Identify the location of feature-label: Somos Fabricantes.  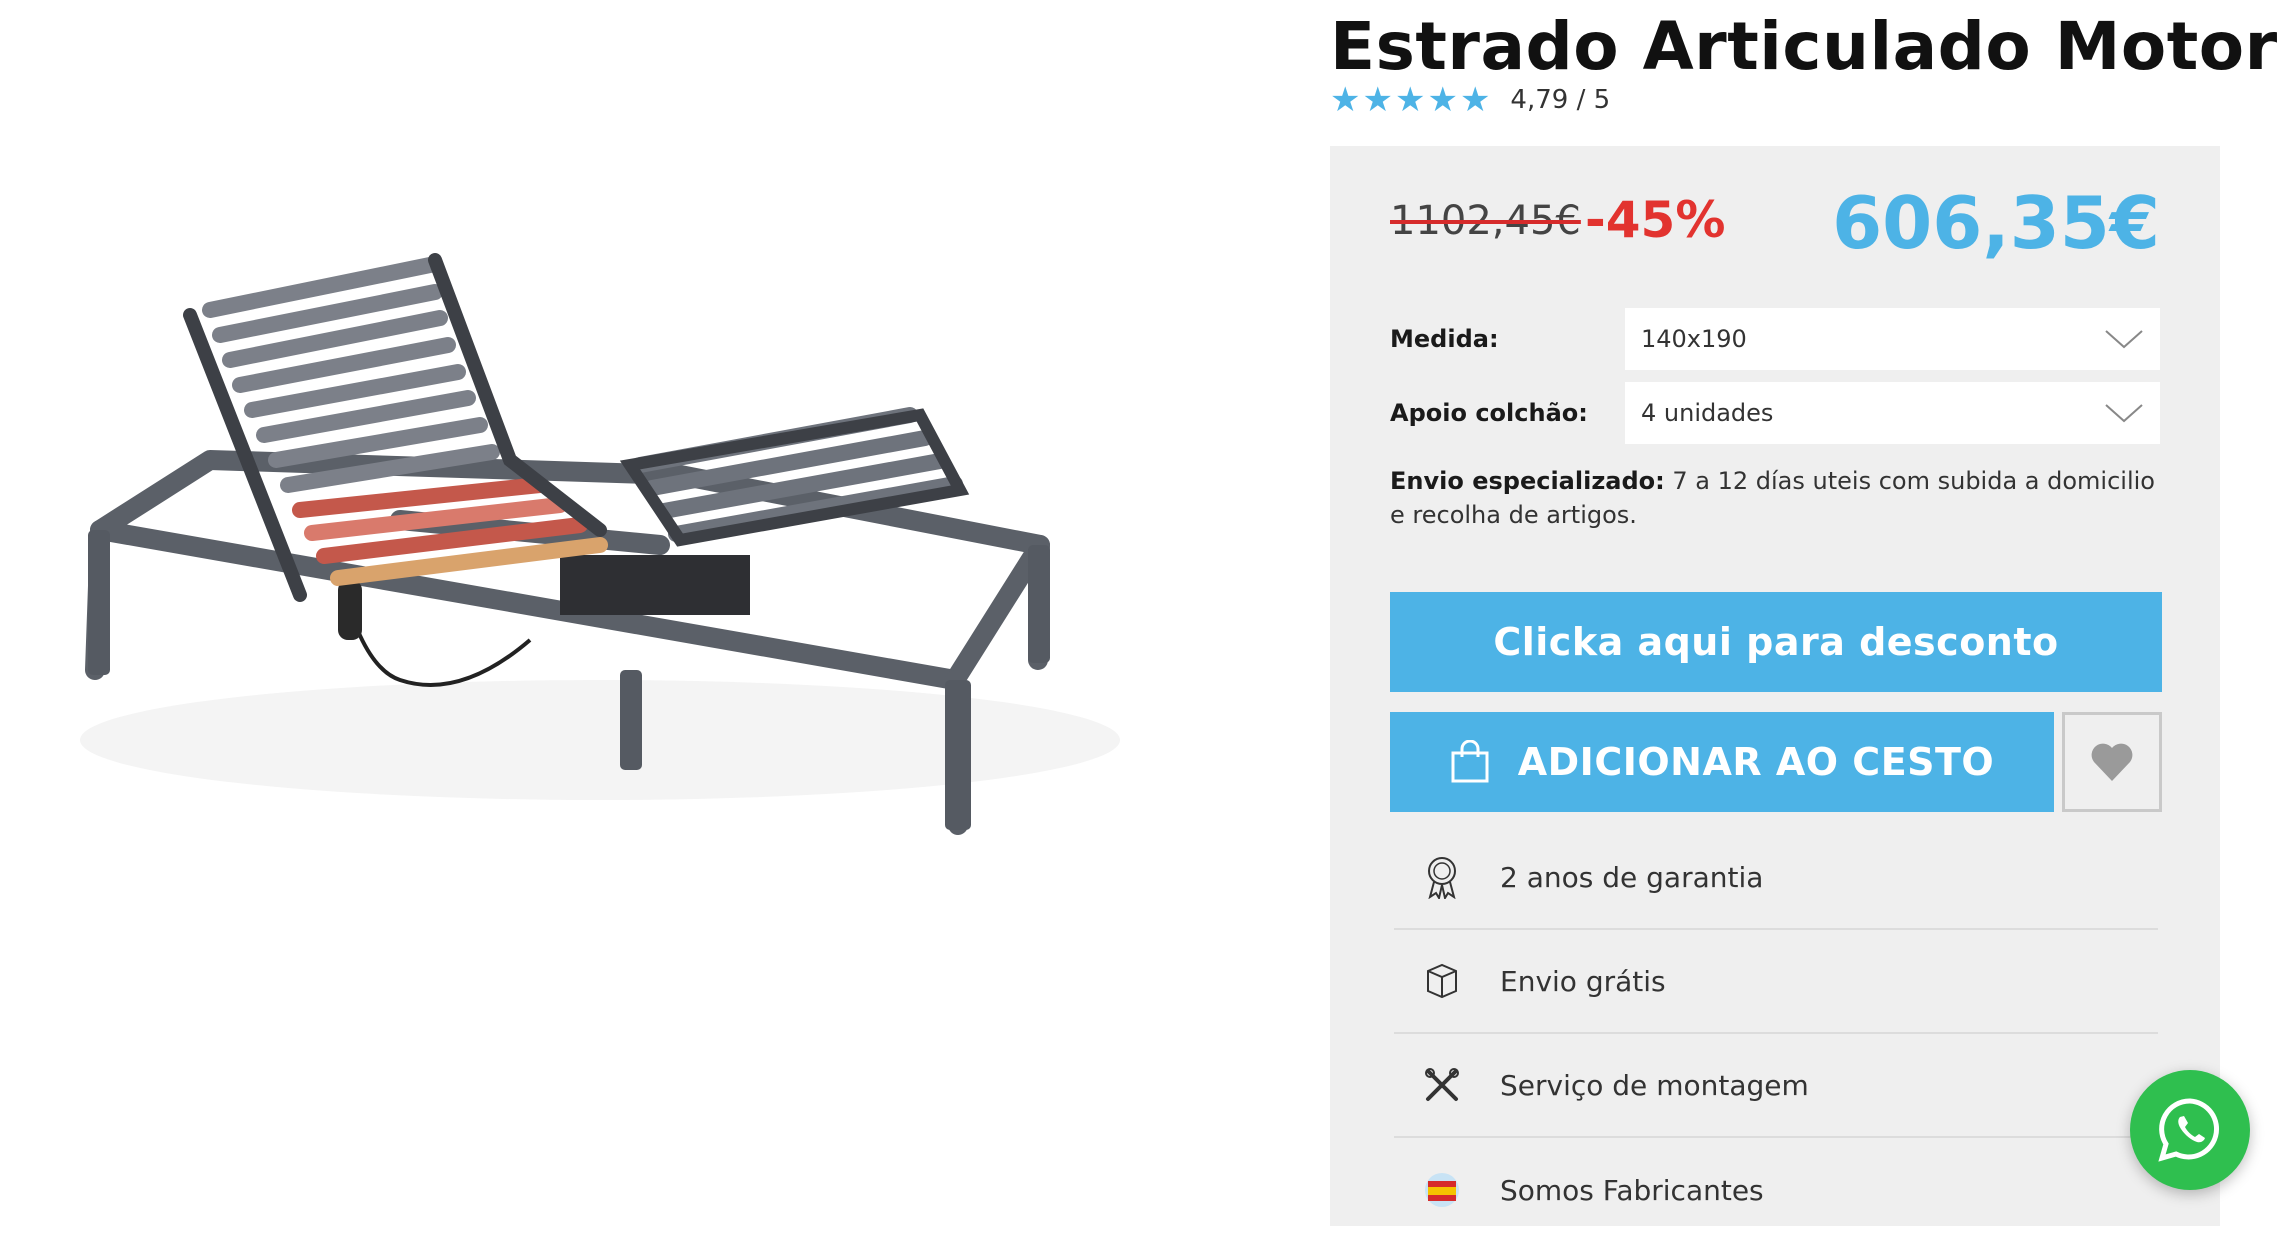
(1632, 1190).